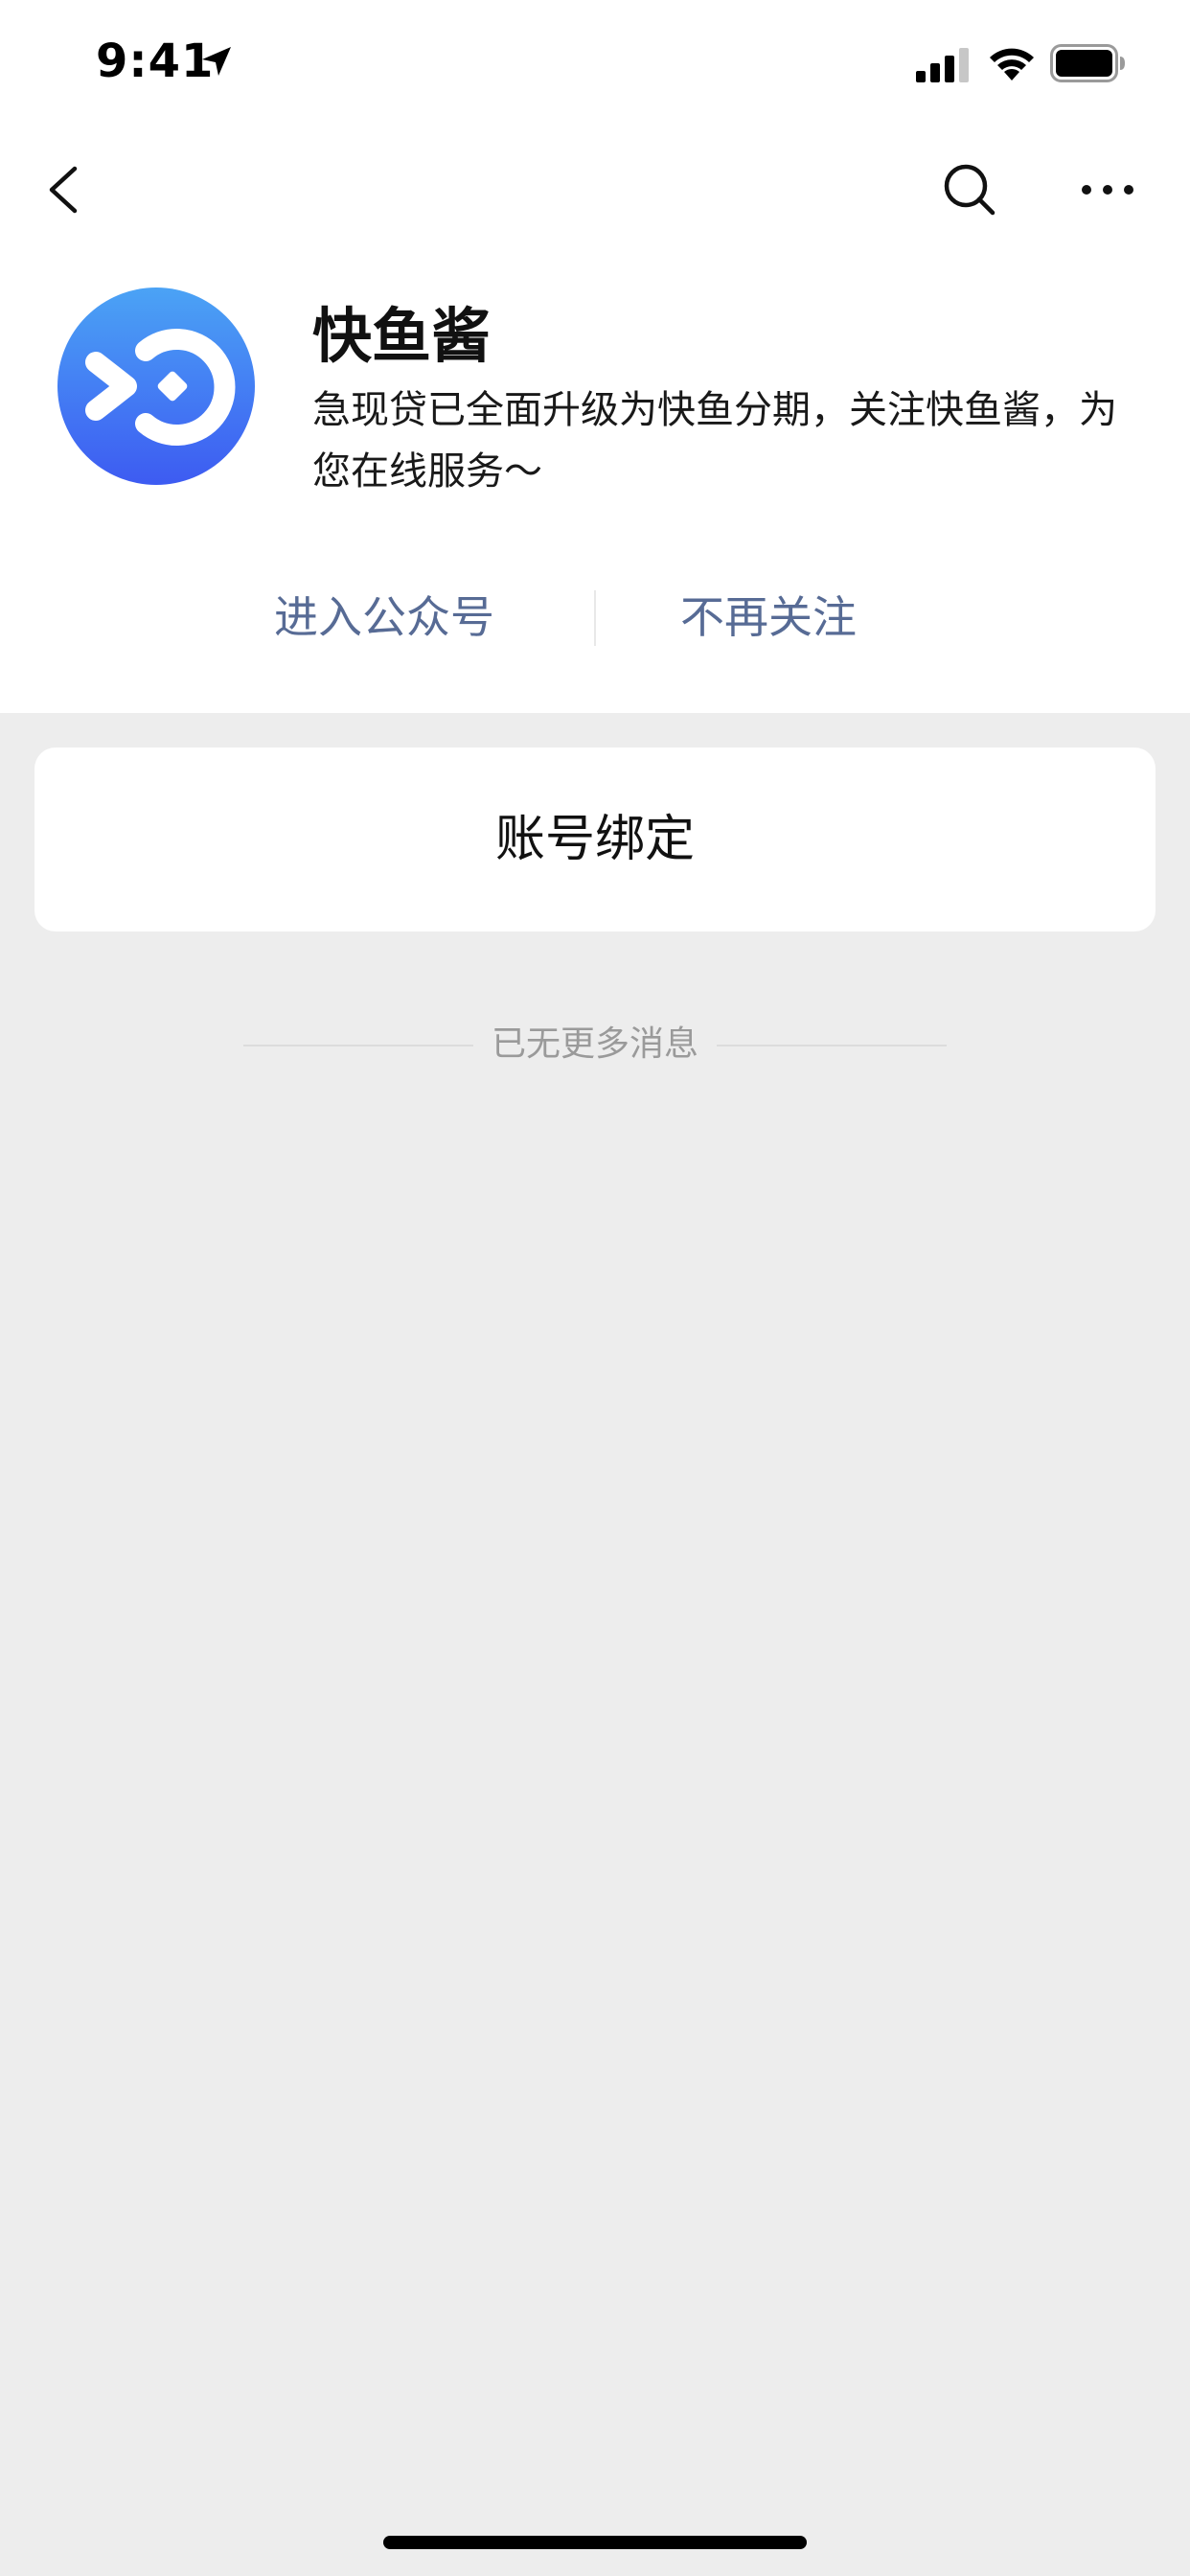 The height and width of the screenshot is (2576, 1190). I want to click on action-divider, so click(595, 618).